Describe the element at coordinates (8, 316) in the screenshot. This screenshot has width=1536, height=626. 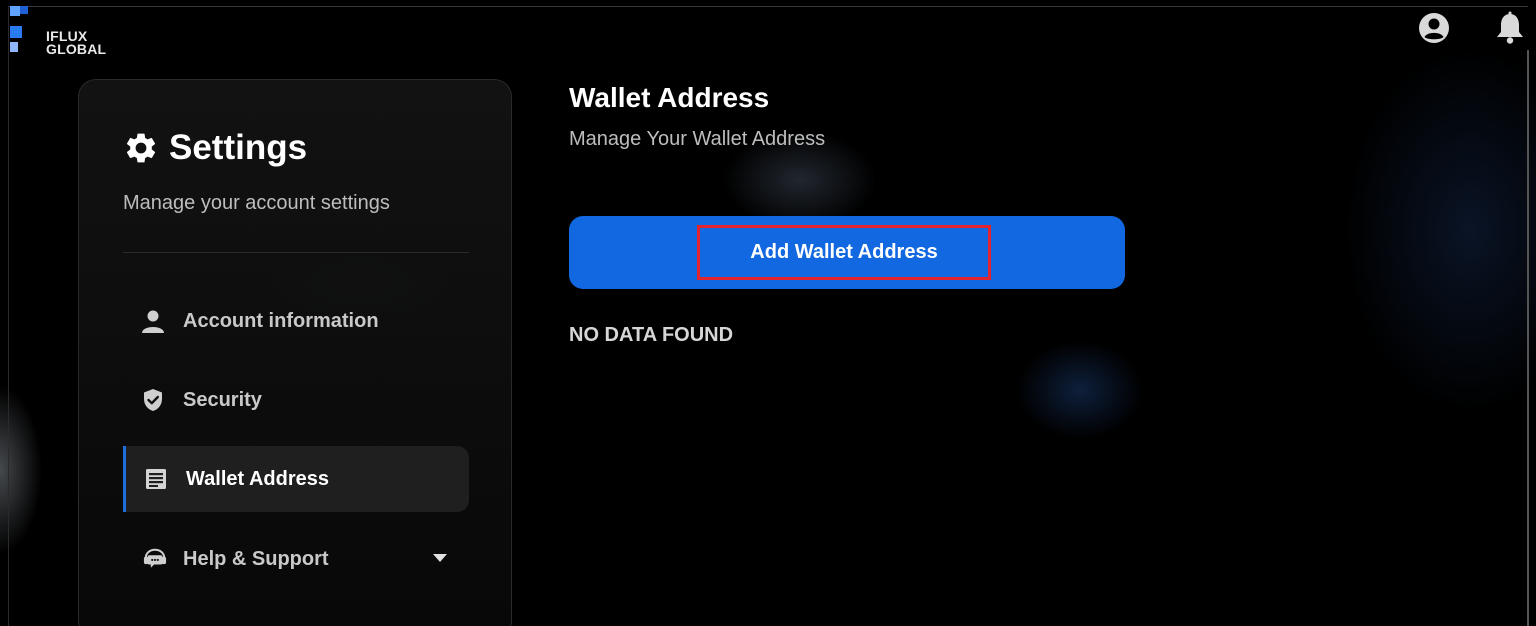
I see `window-left-border` at that location.